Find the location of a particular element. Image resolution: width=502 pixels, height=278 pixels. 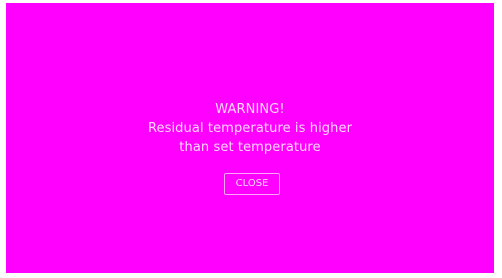

warning-text-line-2: than set temperature is located at coordinates (250, 147).